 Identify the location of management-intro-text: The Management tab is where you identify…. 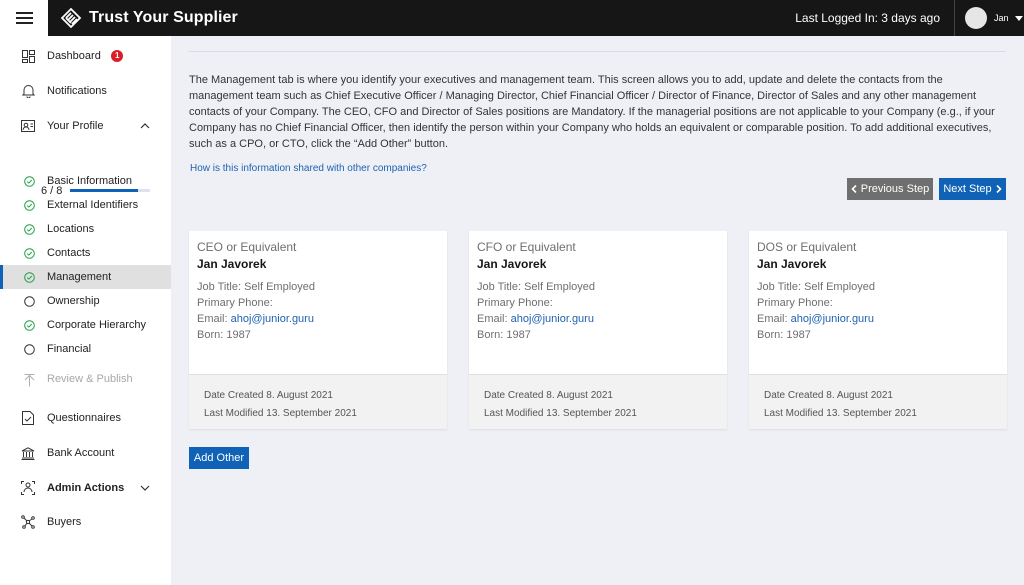
(592, 112).